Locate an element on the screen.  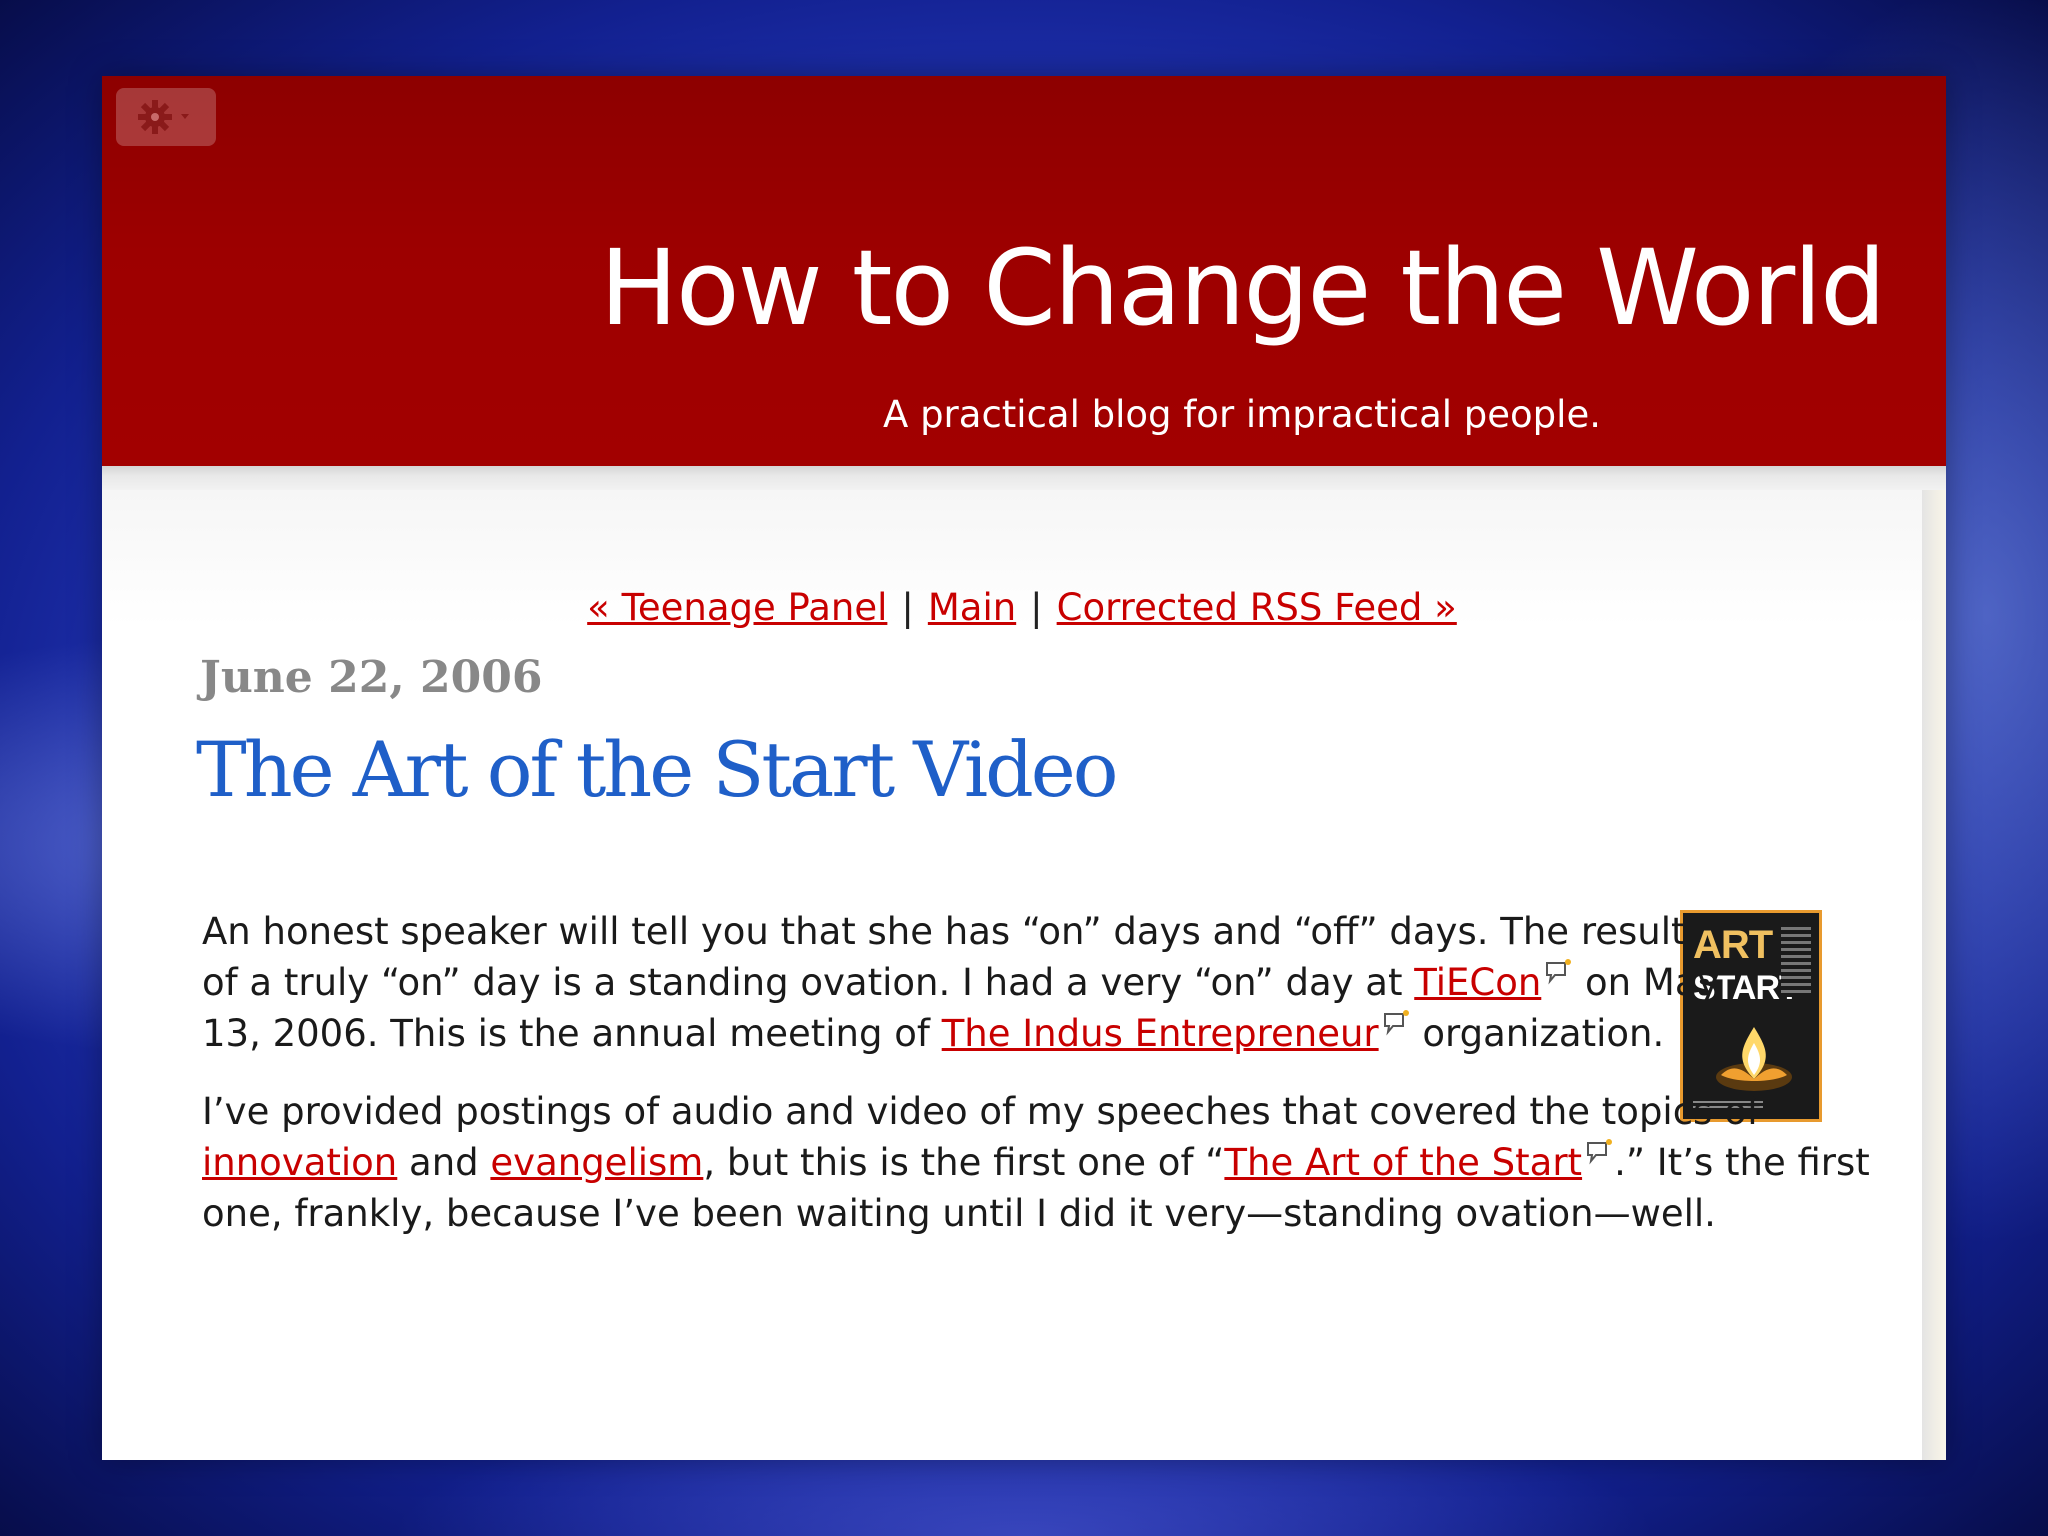
post-title: The Art of the Start Video is located at coordinates (657, 769).